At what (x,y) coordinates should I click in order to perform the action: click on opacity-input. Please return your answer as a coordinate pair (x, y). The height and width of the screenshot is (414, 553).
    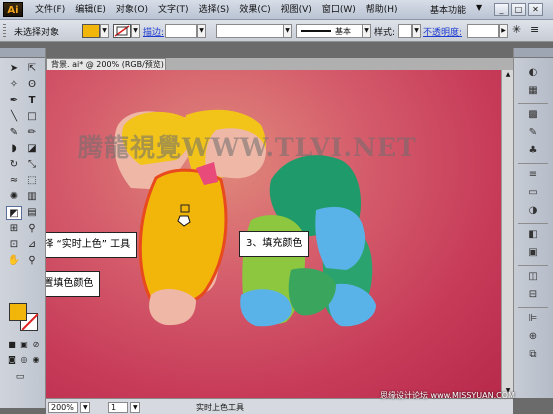
    Looking at the image, I should click on (483, 31).